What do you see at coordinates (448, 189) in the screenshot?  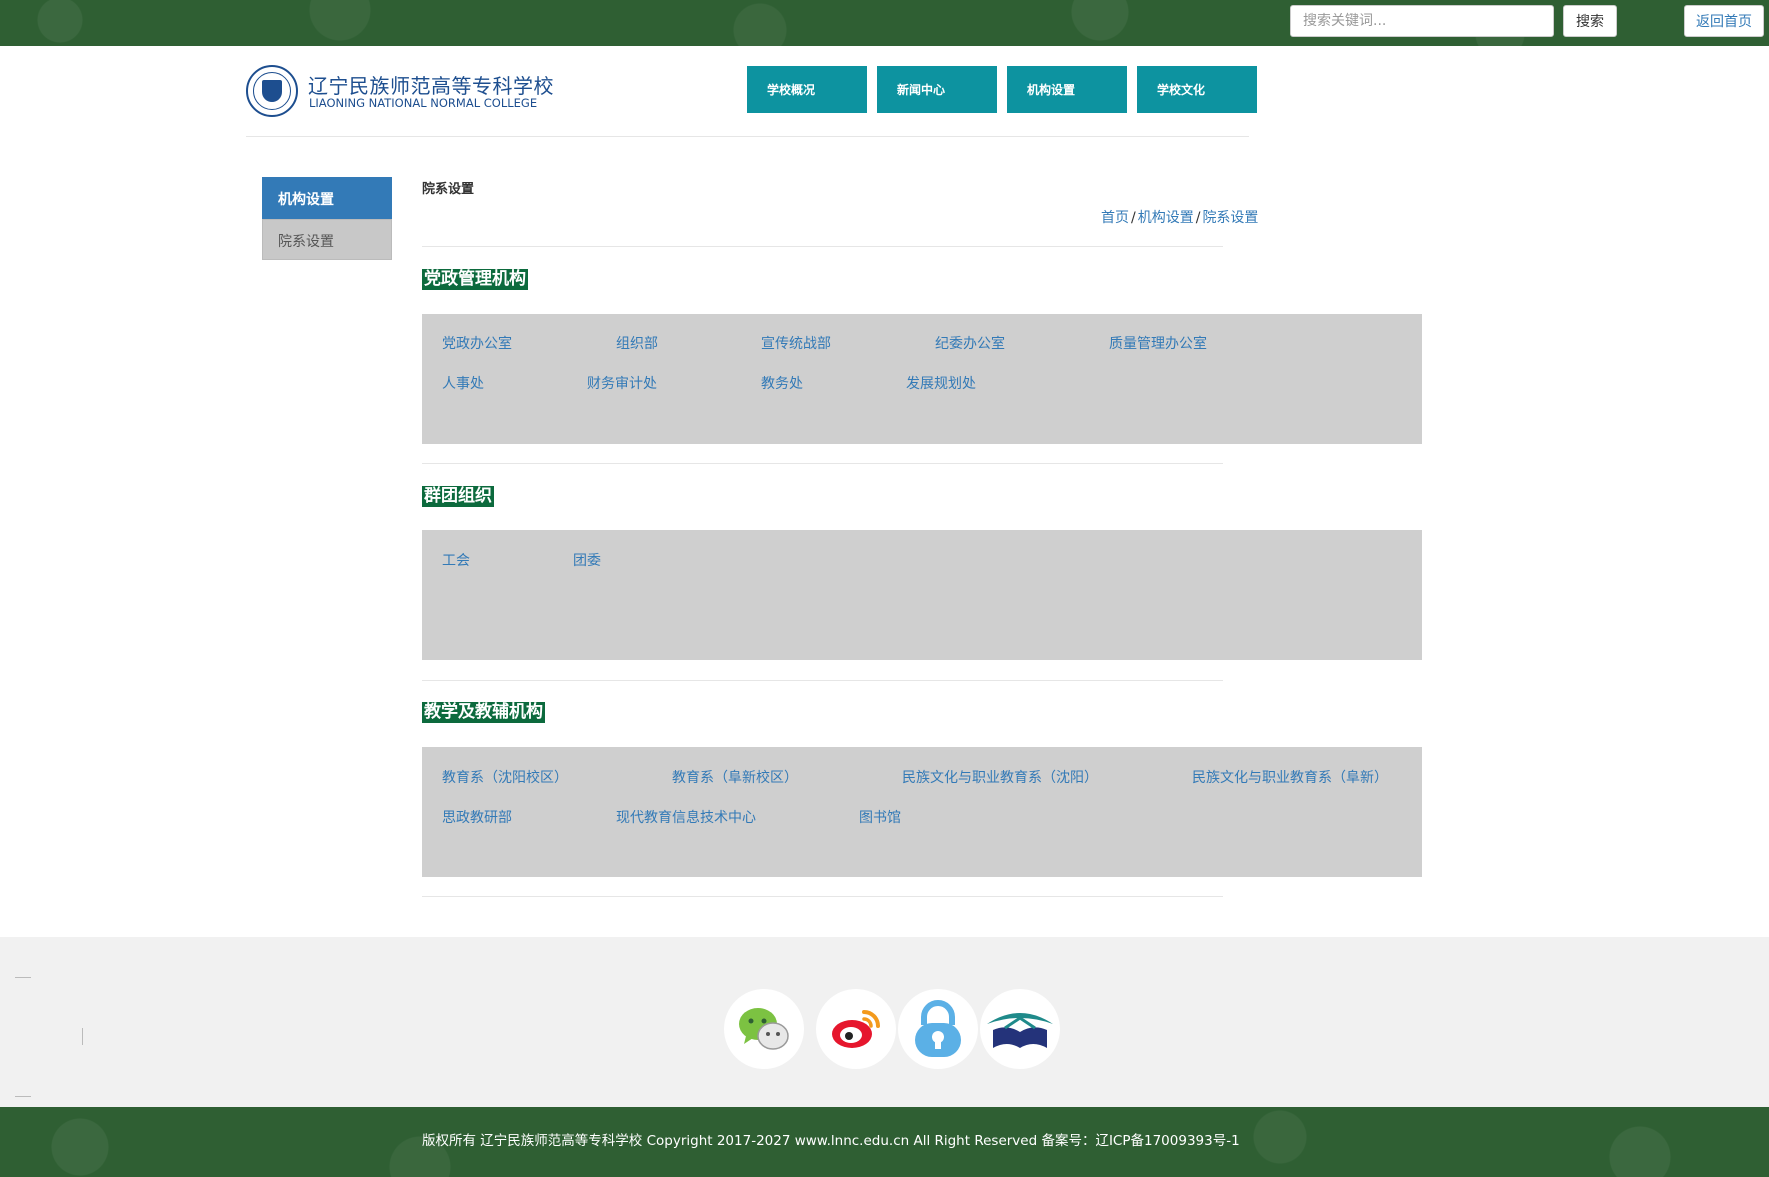 I see `page-title: 院系设置` at bounding box center [448, 189].